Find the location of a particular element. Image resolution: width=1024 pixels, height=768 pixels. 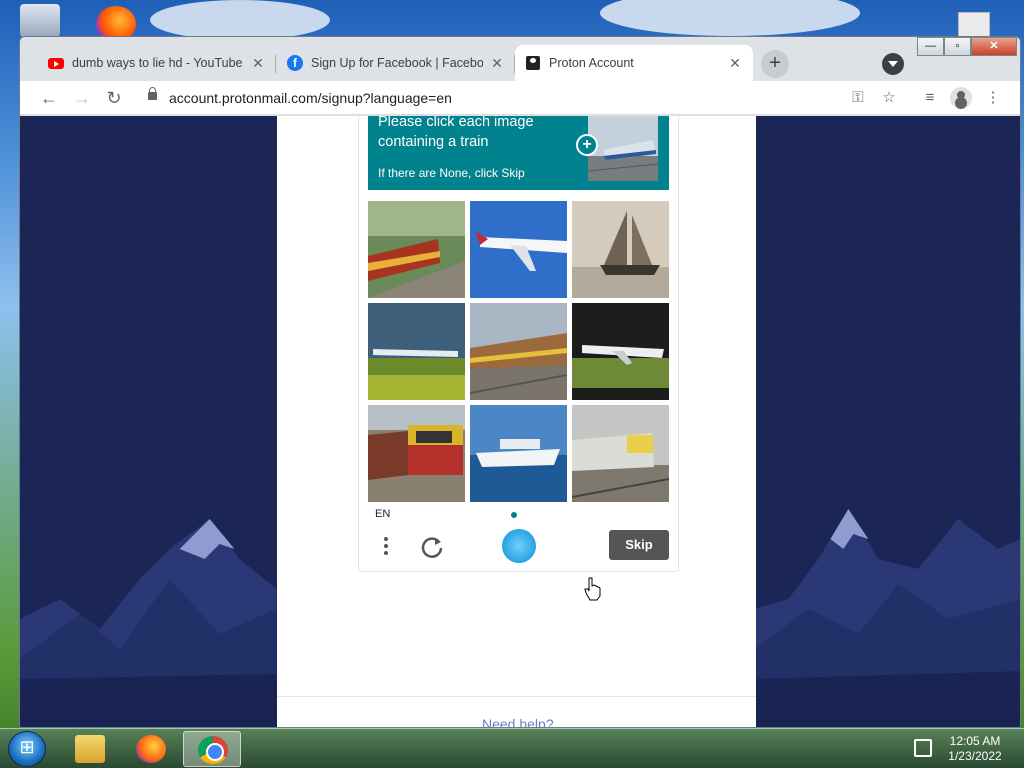

skip-button: Skip is located at coordinates (639, 545).